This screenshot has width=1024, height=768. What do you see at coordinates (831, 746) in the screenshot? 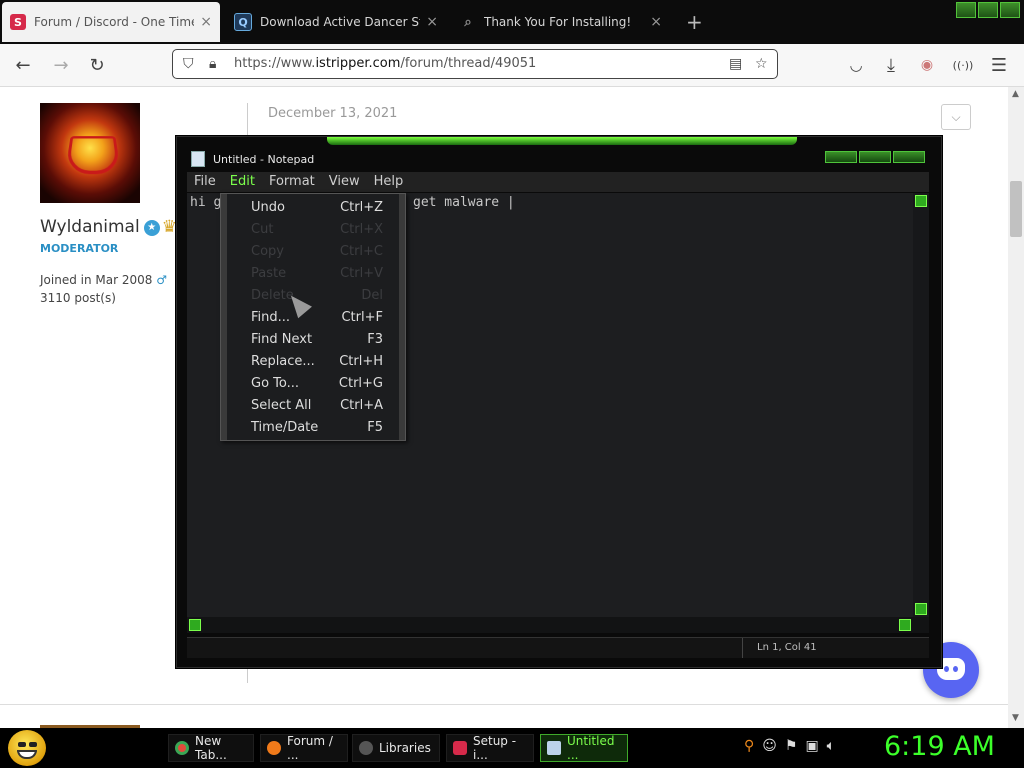
I see `volume-icon: 🔈︎` at bounding box center [831, 746].